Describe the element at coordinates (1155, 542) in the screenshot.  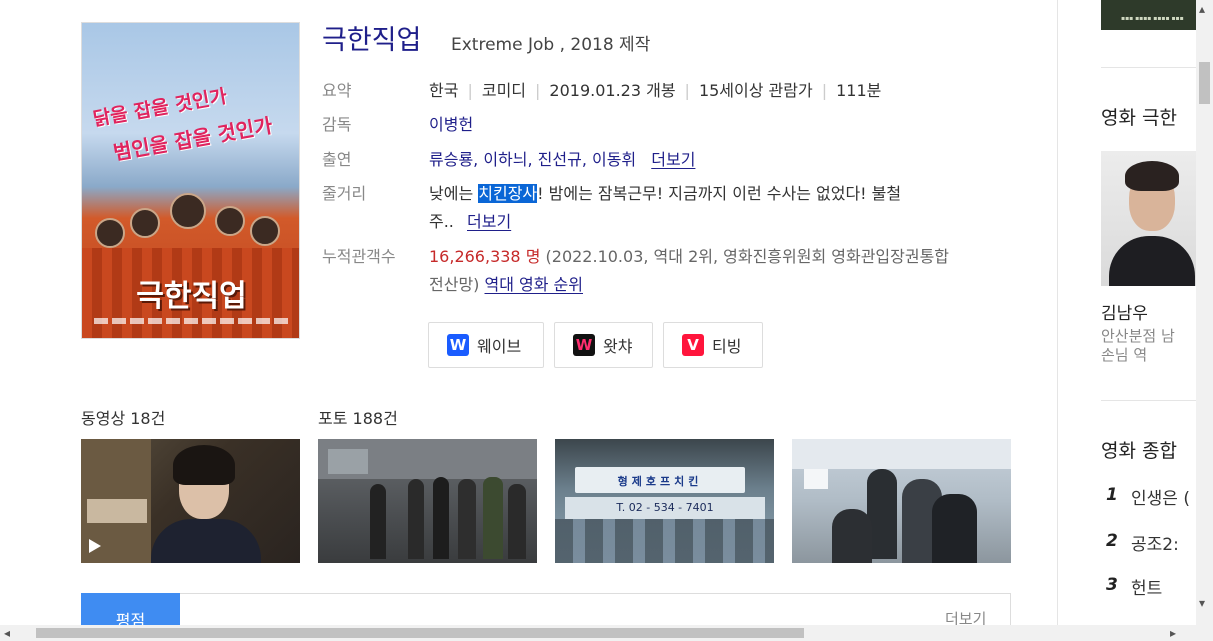
I see `rank-title: 공조2:` at that location.